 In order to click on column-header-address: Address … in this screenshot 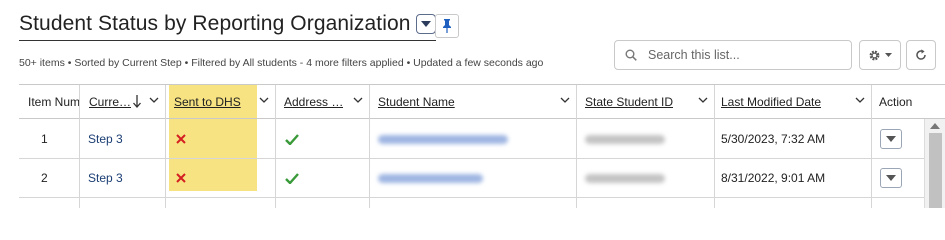, I will do `click(322, 102)`.